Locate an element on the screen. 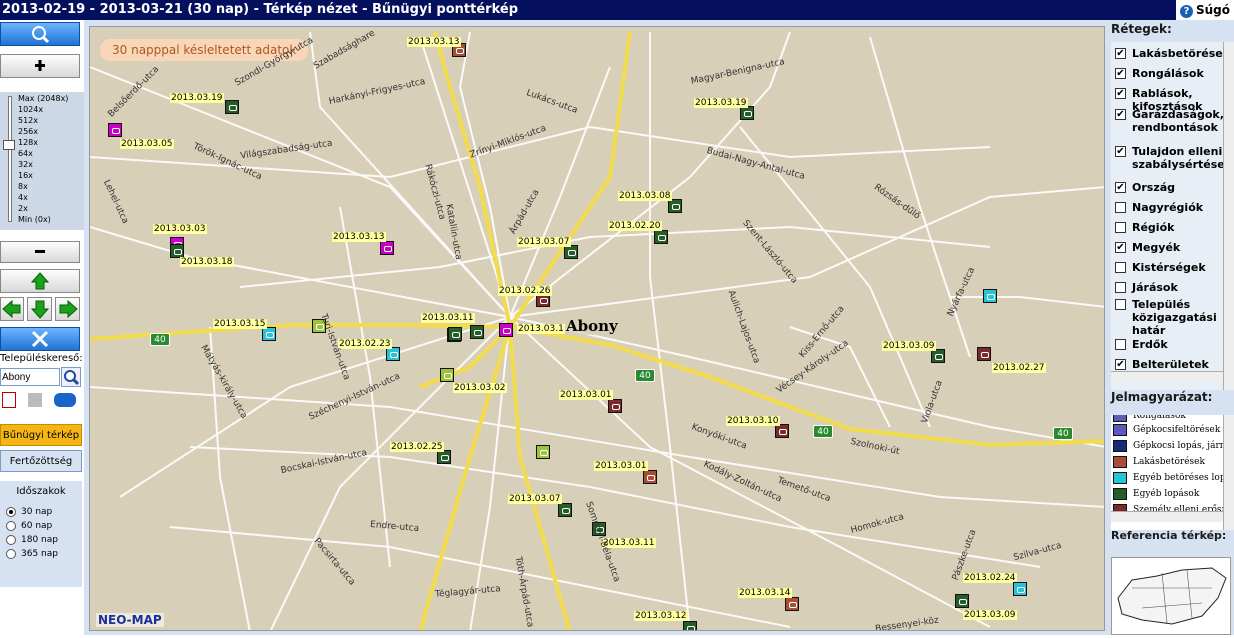 This screenshot has height=638, width=1234. crime-date-label: 2013.03.08 is located at coordinates (645, 196).